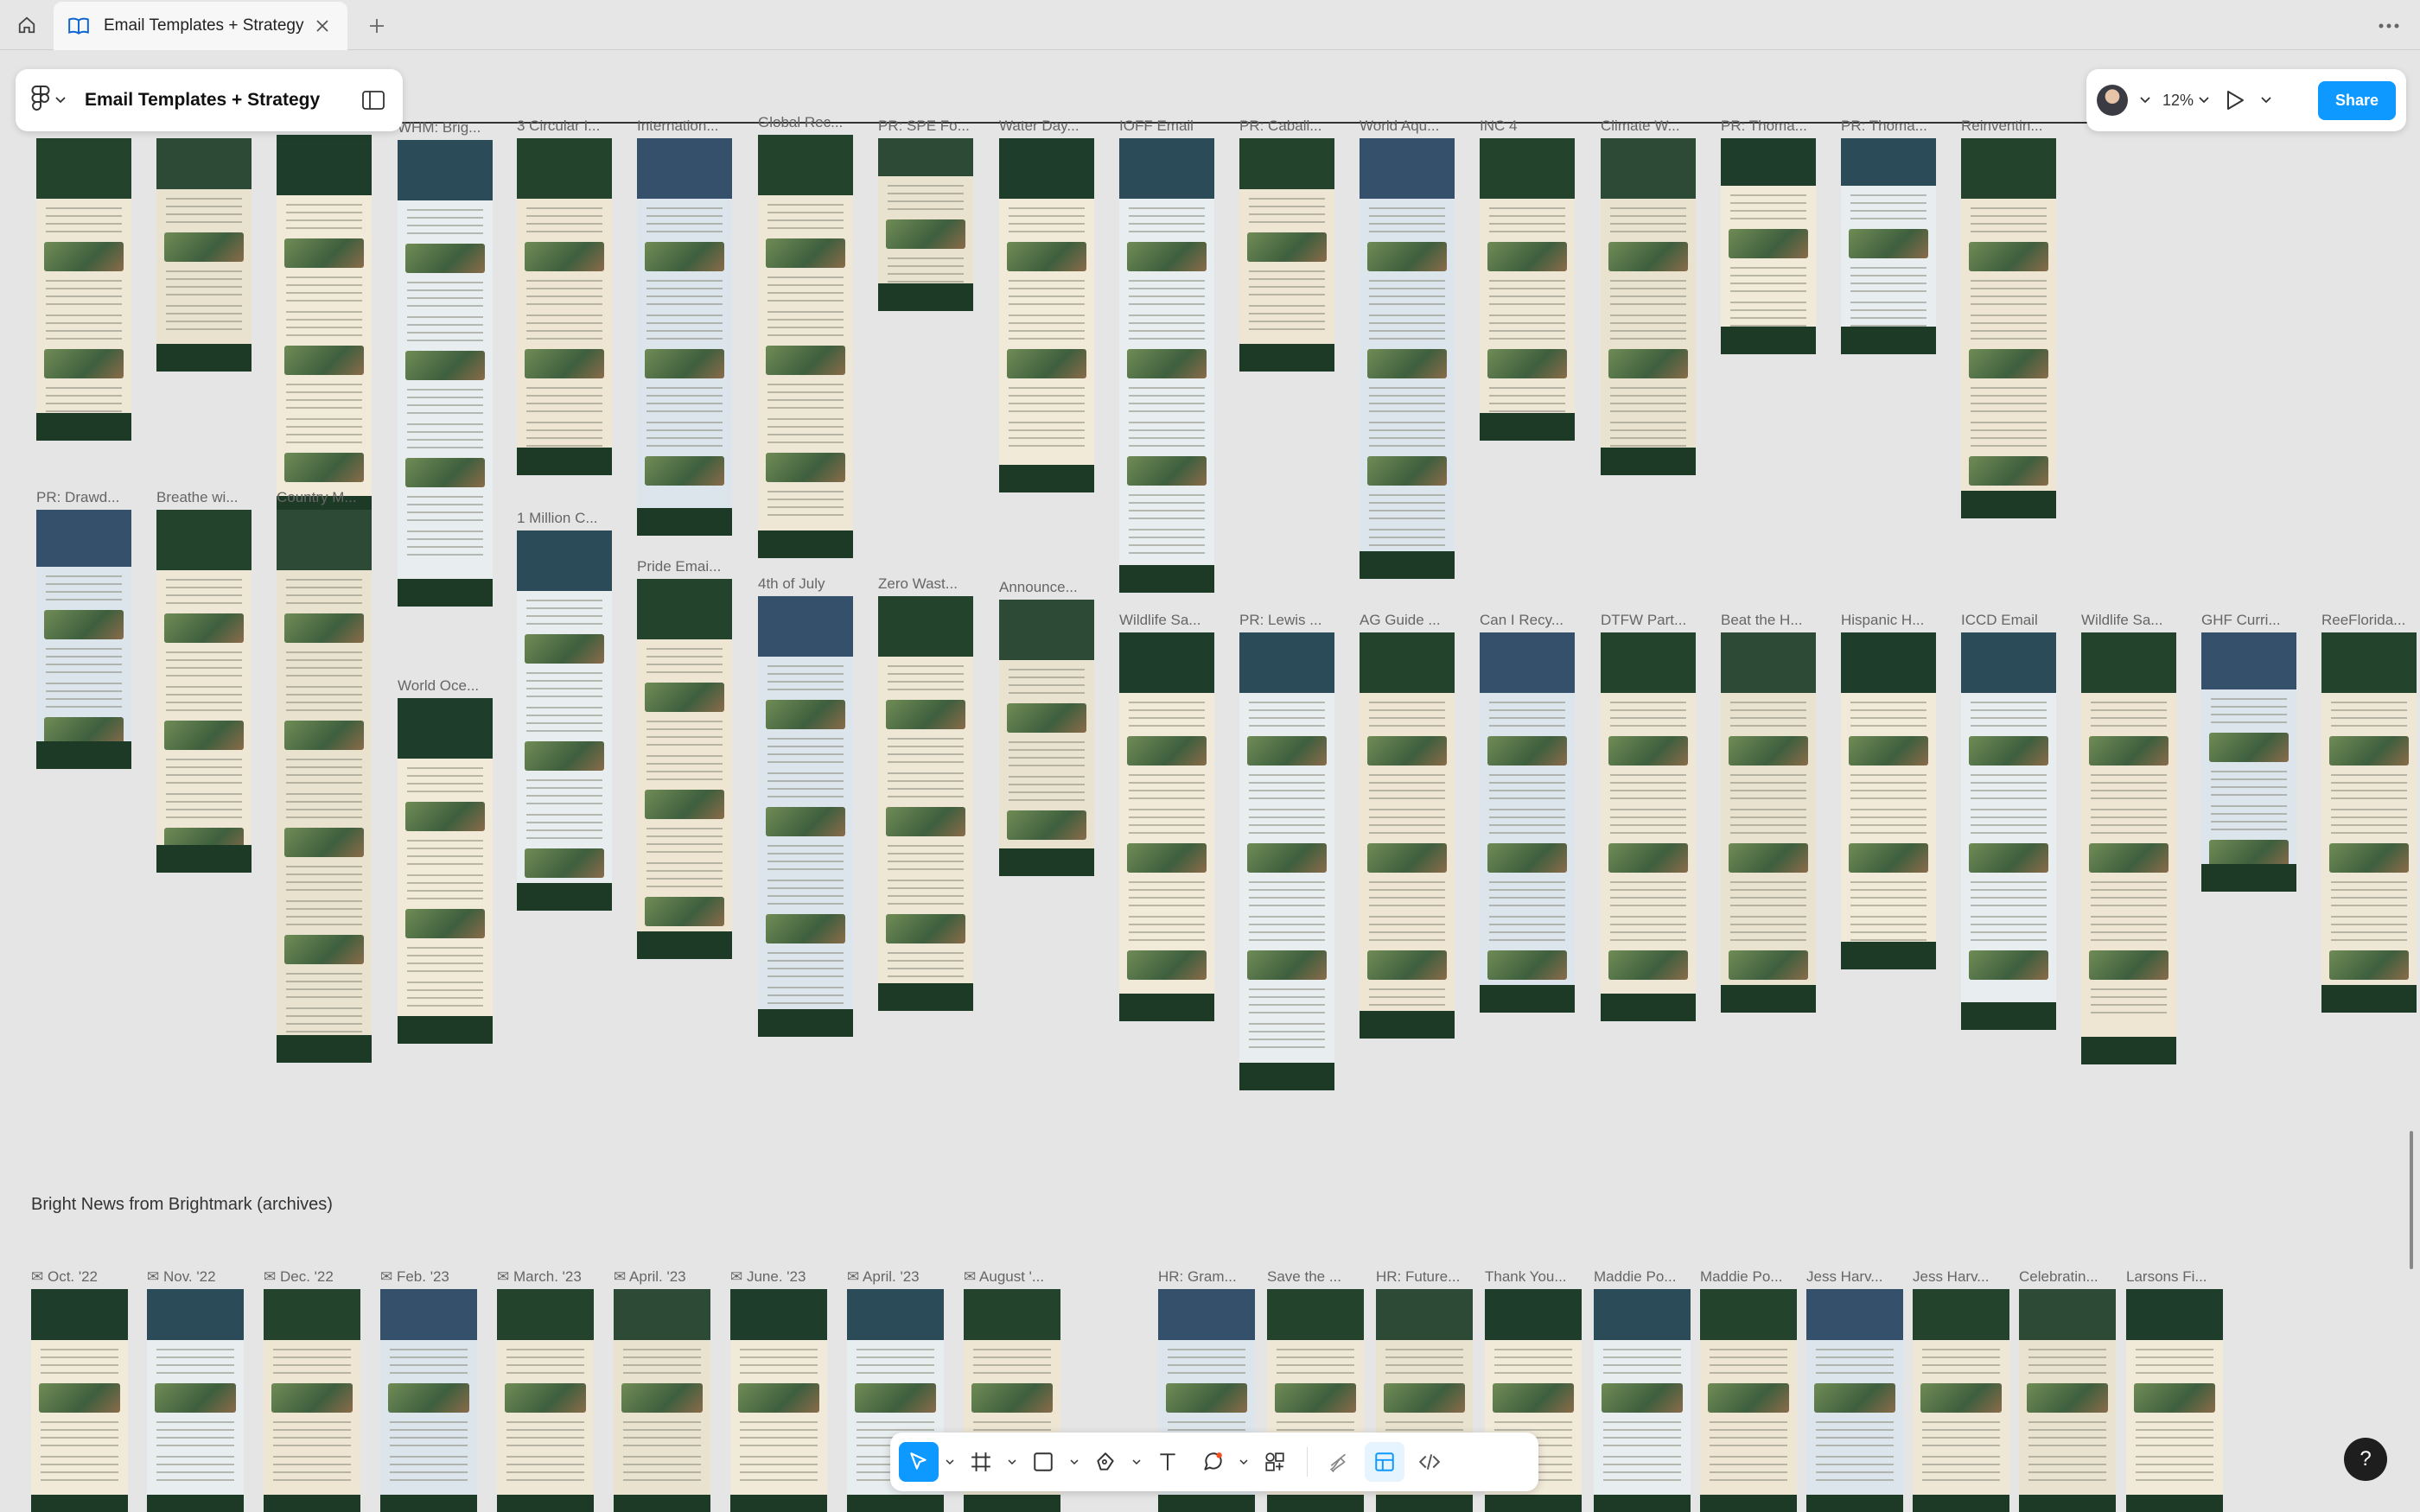 The width and height of the screenshot is (2420, 1512). What do you see at coordinates (1244, 1462) in the screenshot?
I see `comment-tool-menu` at bounding box center [1244, 1462].